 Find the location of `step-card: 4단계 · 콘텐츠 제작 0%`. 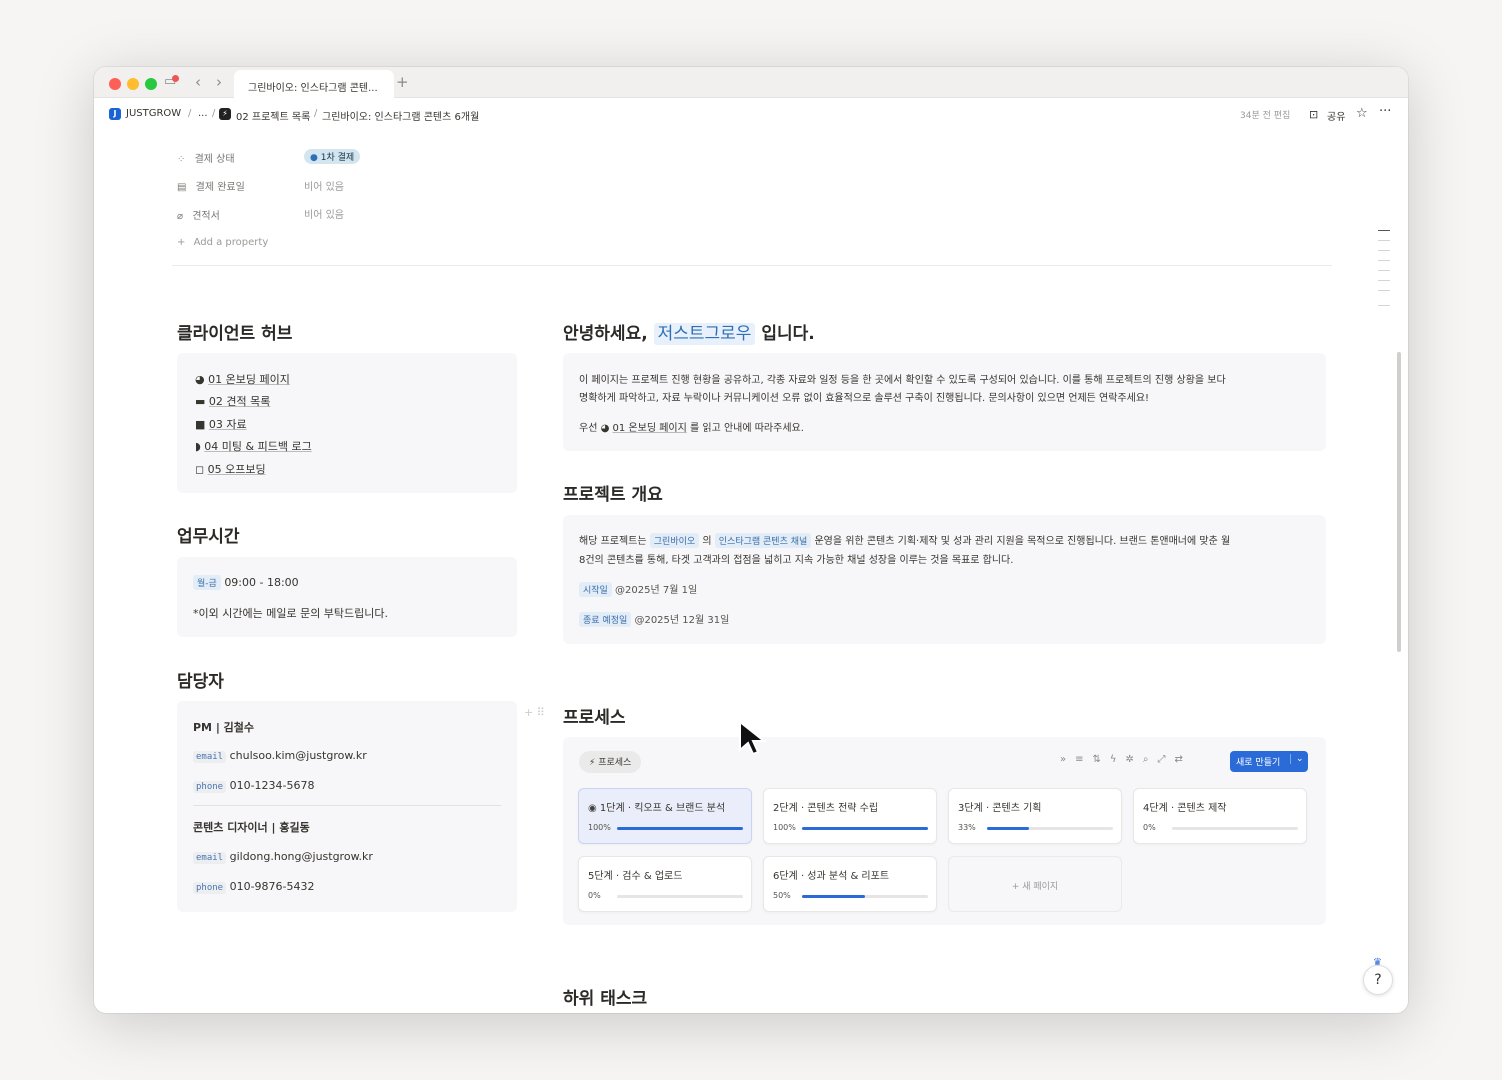

step-card: 4단계 · 콘텐츠 제작 0% is located at coordinates (1220, 816).